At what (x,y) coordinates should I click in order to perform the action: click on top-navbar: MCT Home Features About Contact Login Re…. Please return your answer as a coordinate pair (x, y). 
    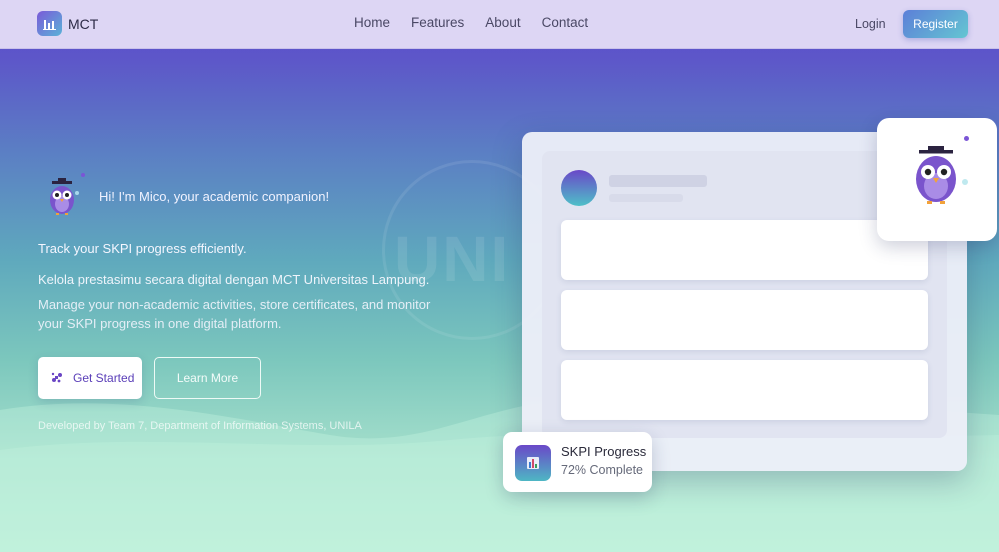
    Looking at the image, I should click on (499, 24).